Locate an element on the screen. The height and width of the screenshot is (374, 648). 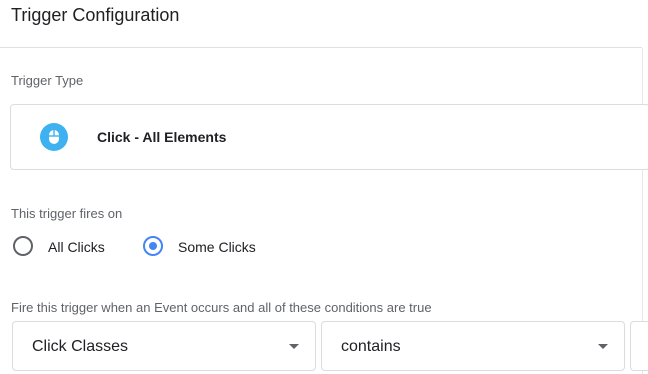
radio-selected-dot is located at coordinates (153, 246).